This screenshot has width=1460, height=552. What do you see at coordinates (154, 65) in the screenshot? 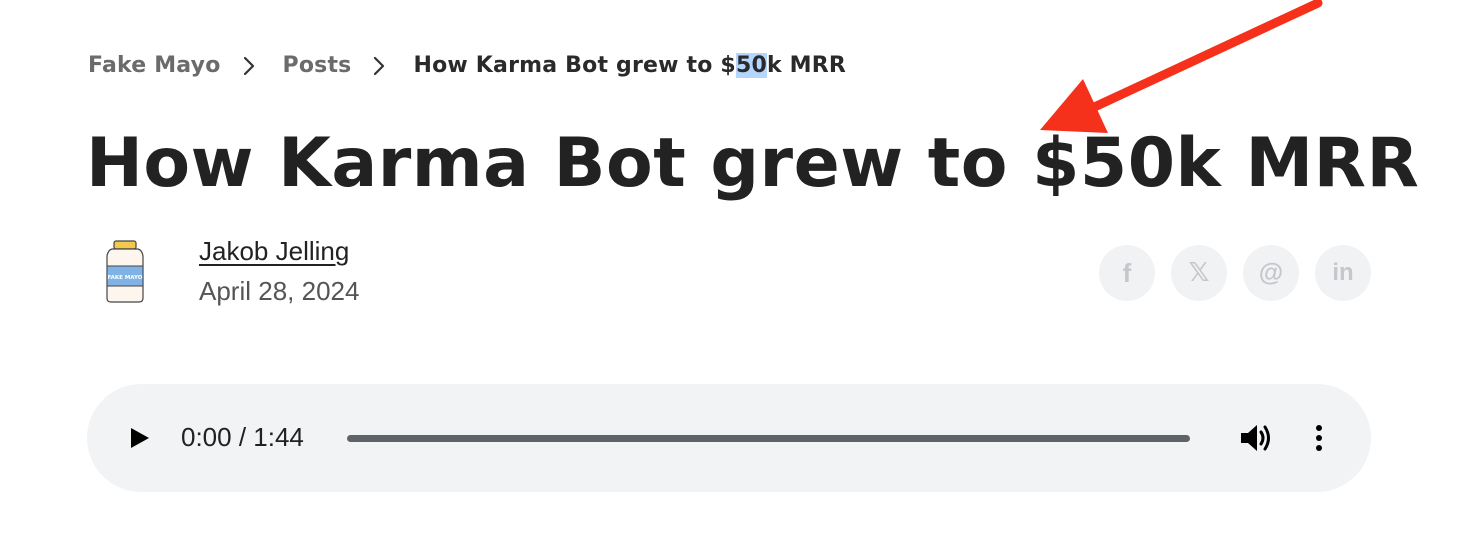
I see `breadcrumb-link-fake-mayo: Fake Mayo` at bounding box center [154, 65].